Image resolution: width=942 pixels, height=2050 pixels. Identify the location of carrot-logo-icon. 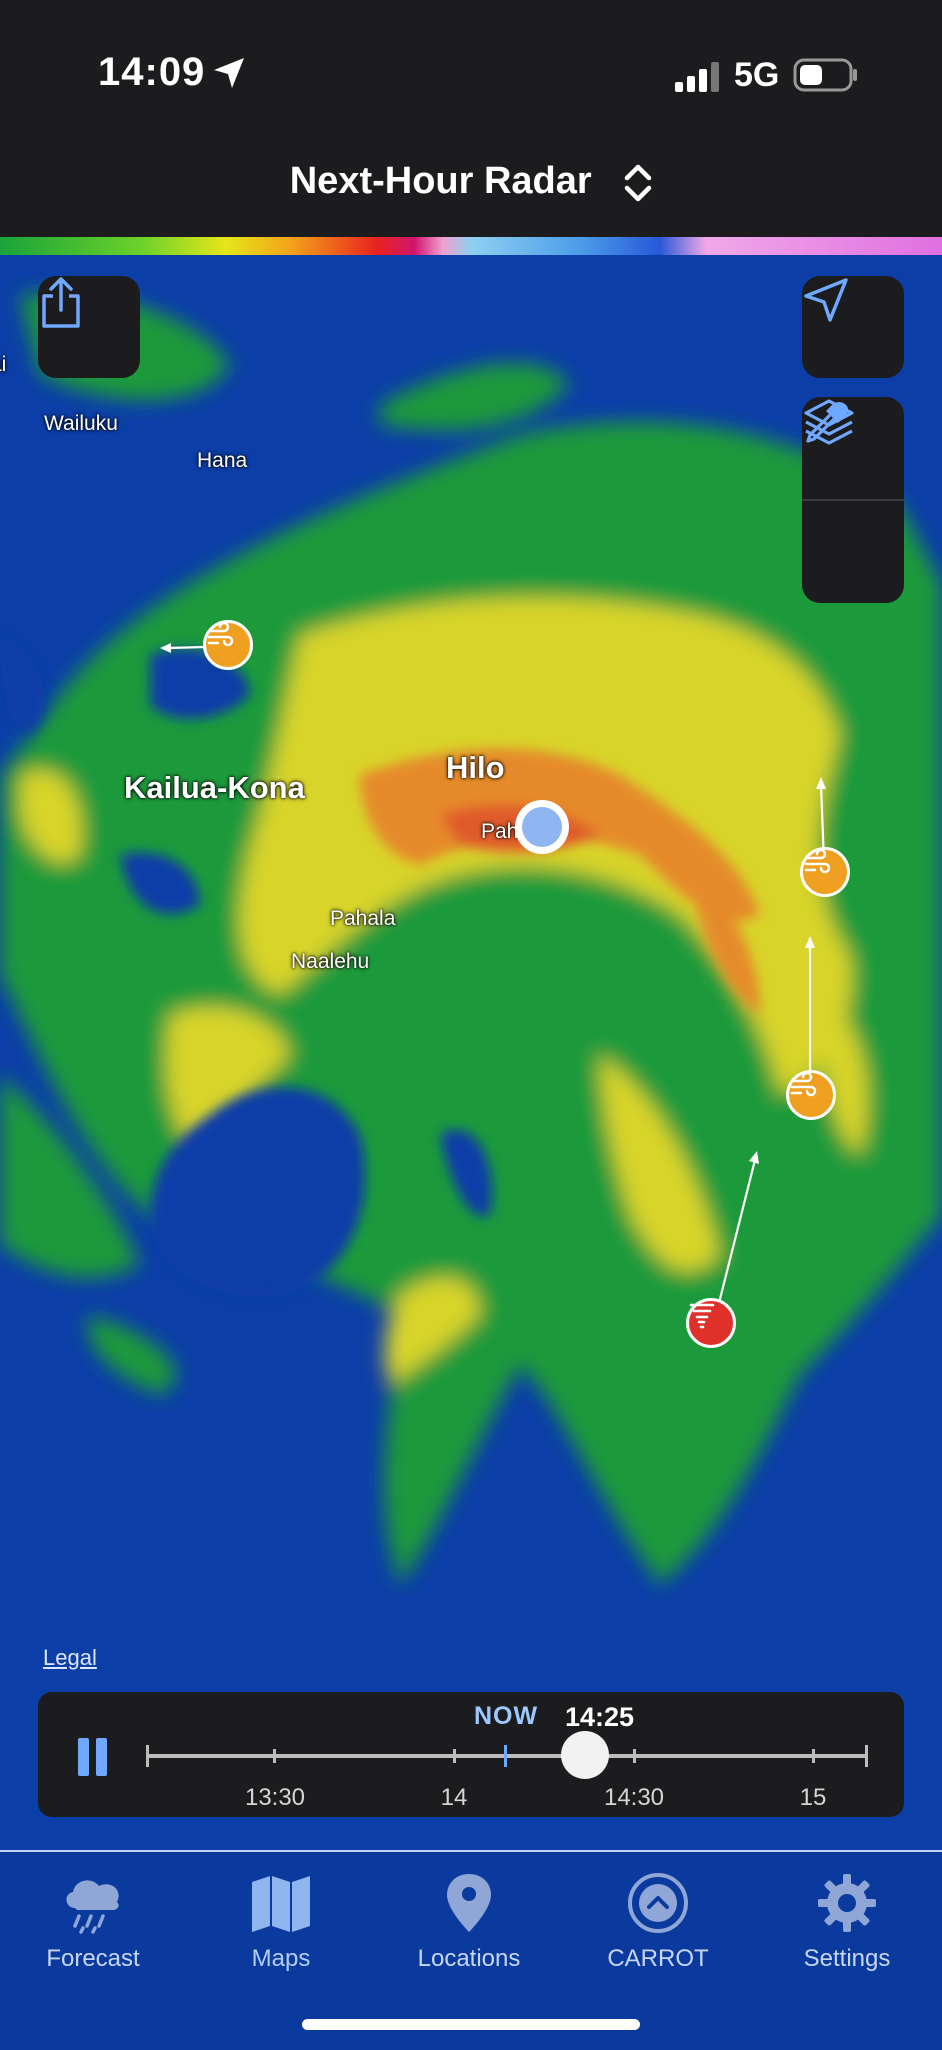
(658, 1903).